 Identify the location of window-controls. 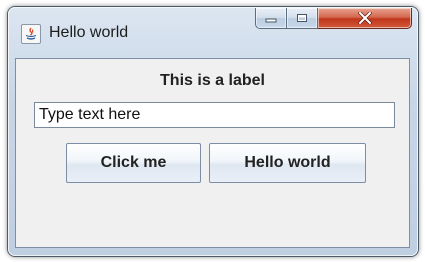
(333, 19).